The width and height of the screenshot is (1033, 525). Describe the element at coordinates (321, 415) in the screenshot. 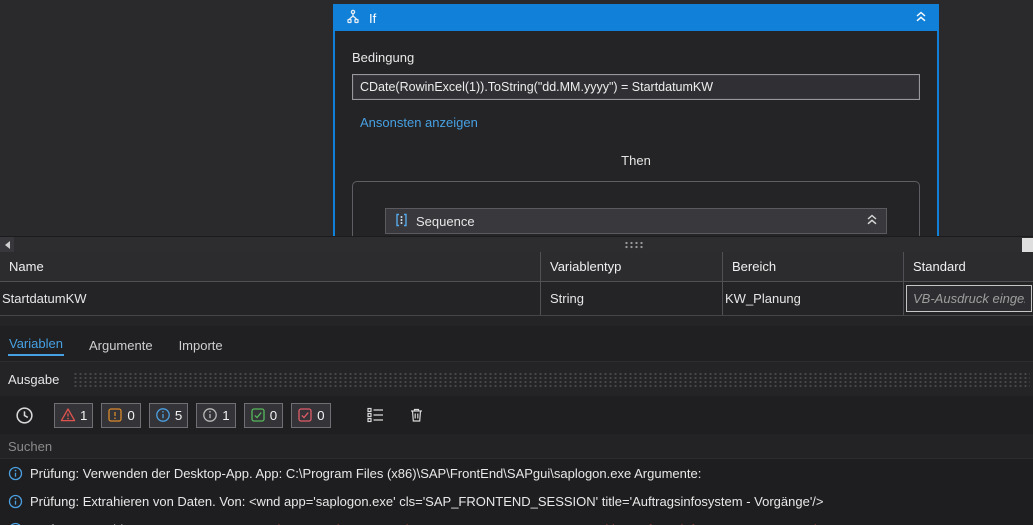

I see `verbose-count: 0` at that location.